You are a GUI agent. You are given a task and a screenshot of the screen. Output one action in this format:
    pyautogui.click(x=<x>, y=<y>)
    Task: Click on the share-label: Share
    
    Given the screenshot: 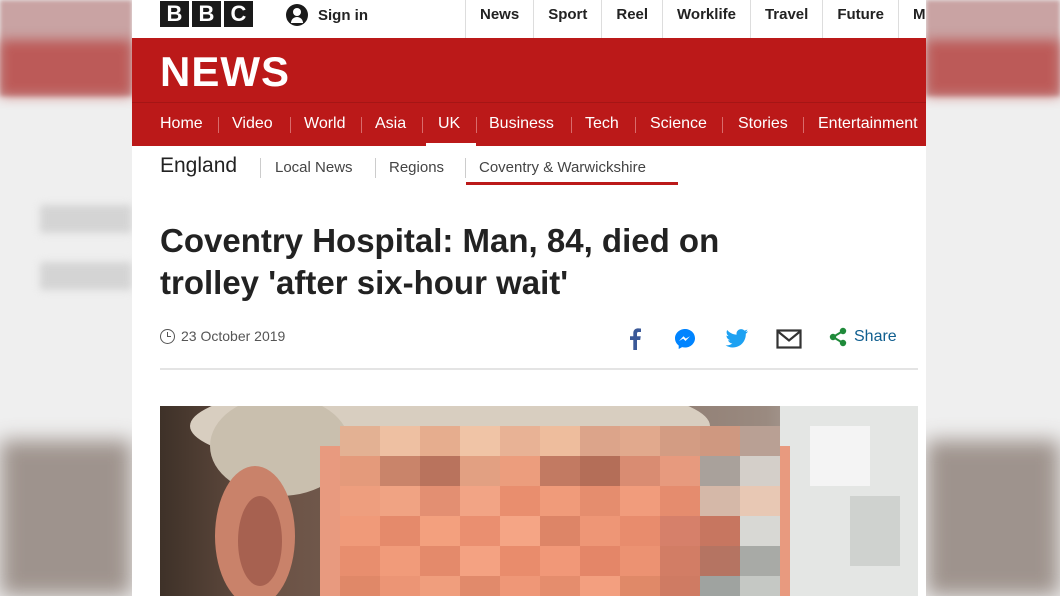 What is the action you would take?
    pyautogui.click(x=875, y=336)
    